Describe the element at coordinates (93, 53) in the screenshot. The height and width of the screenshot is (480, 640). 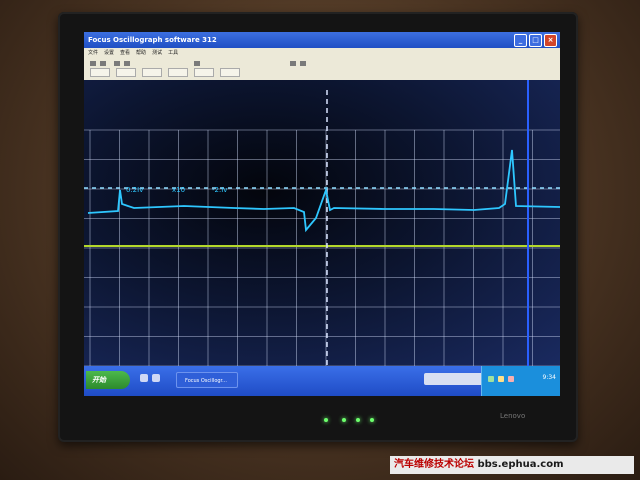
I see `menu-file: 文件` at that location.